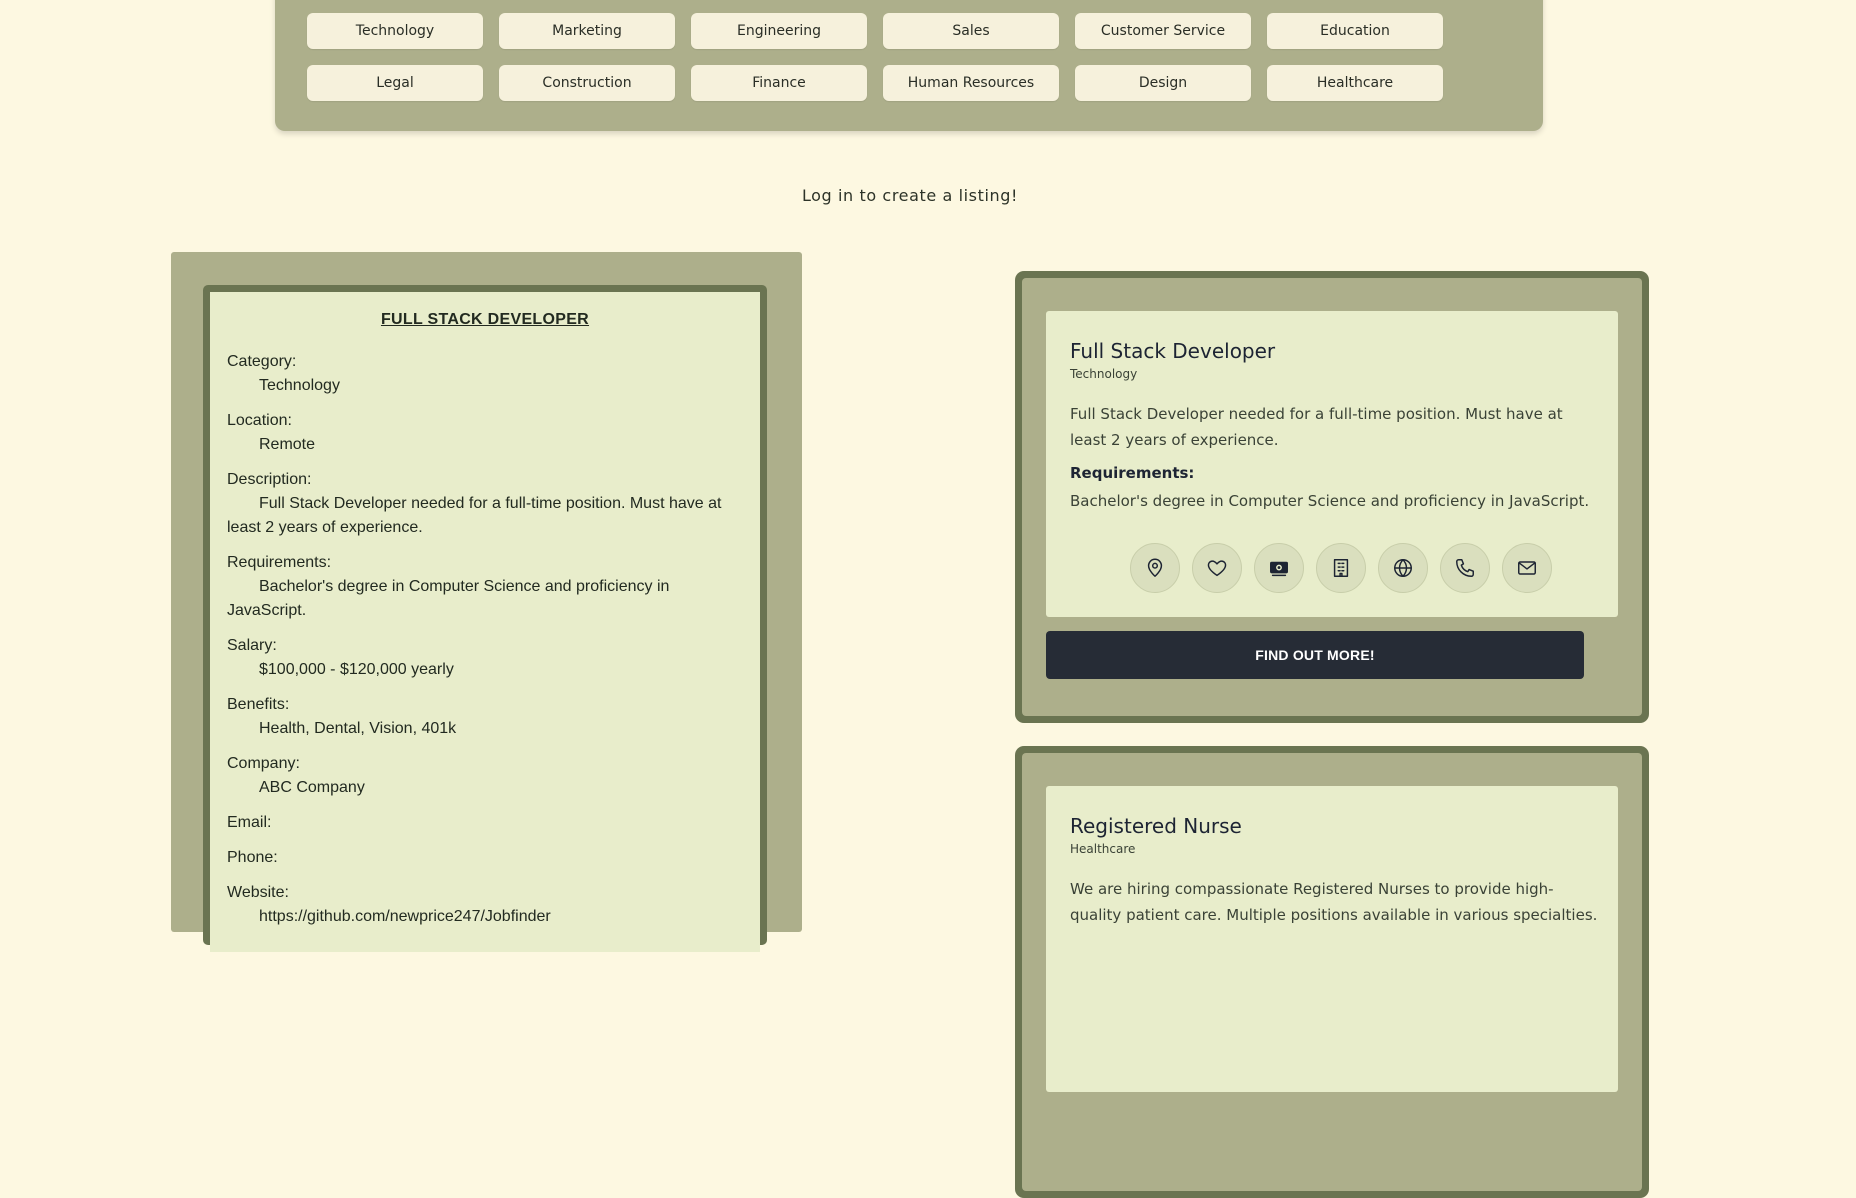 This screenshot has height=1198, width=1856. I want to click on listing-category: Healthcare, so click(1103, 849).